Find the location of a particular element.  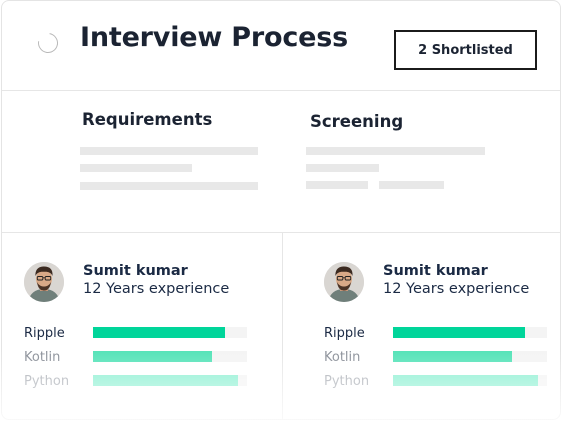

section-title-requirements: Requirements is located at coordinates (147, 119).